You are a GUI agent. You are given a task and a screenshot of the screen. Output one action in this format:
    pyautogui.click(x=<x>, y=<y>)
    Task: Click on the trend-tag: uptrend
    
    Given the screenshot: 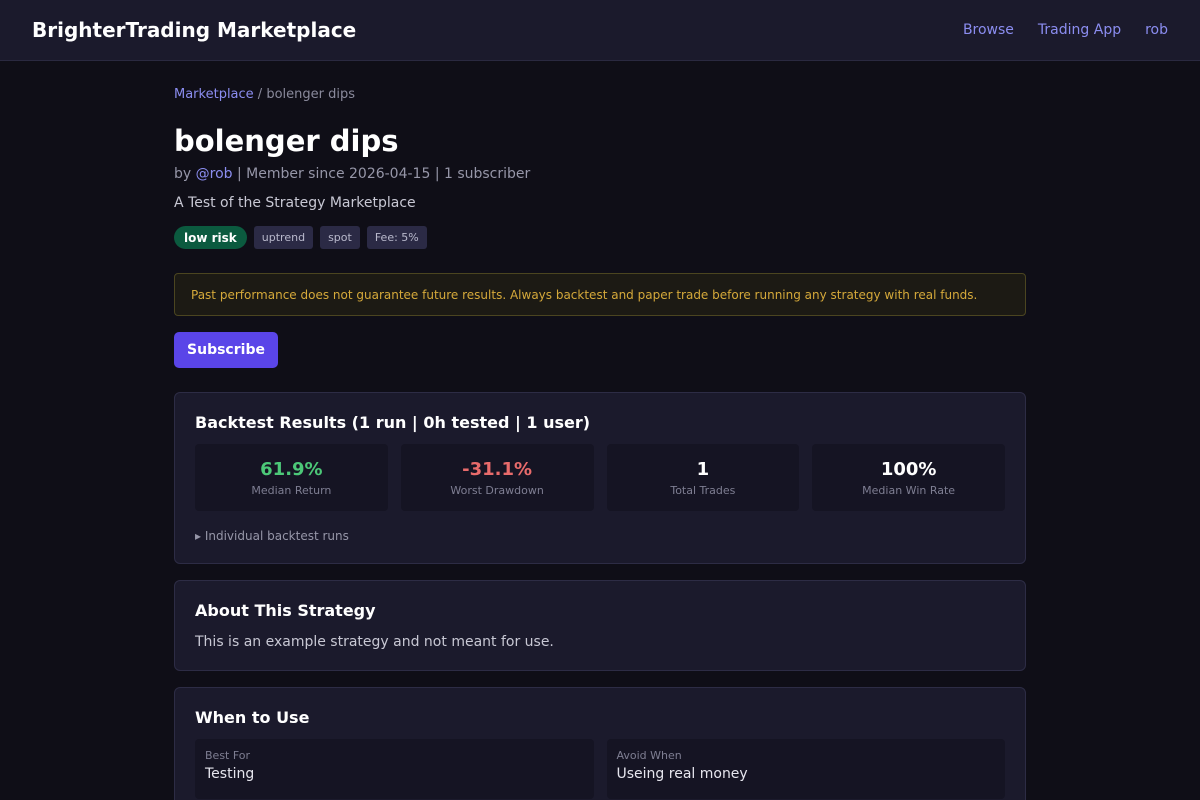 What is the action you would take?
    pyautogui.click(x=283, y=237)
    